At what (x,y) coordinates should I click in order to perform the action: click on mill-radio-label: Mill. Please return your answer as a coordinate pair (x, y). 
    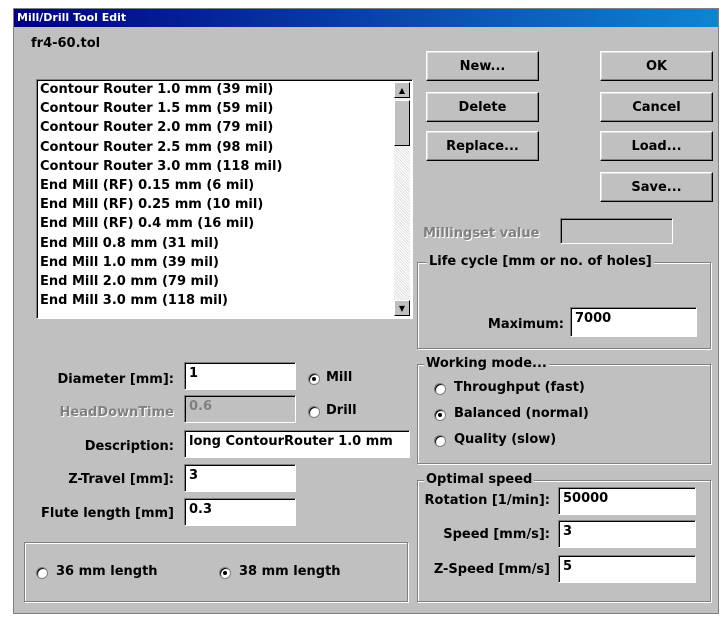
    Looking at the image, I should click on (339, 378).